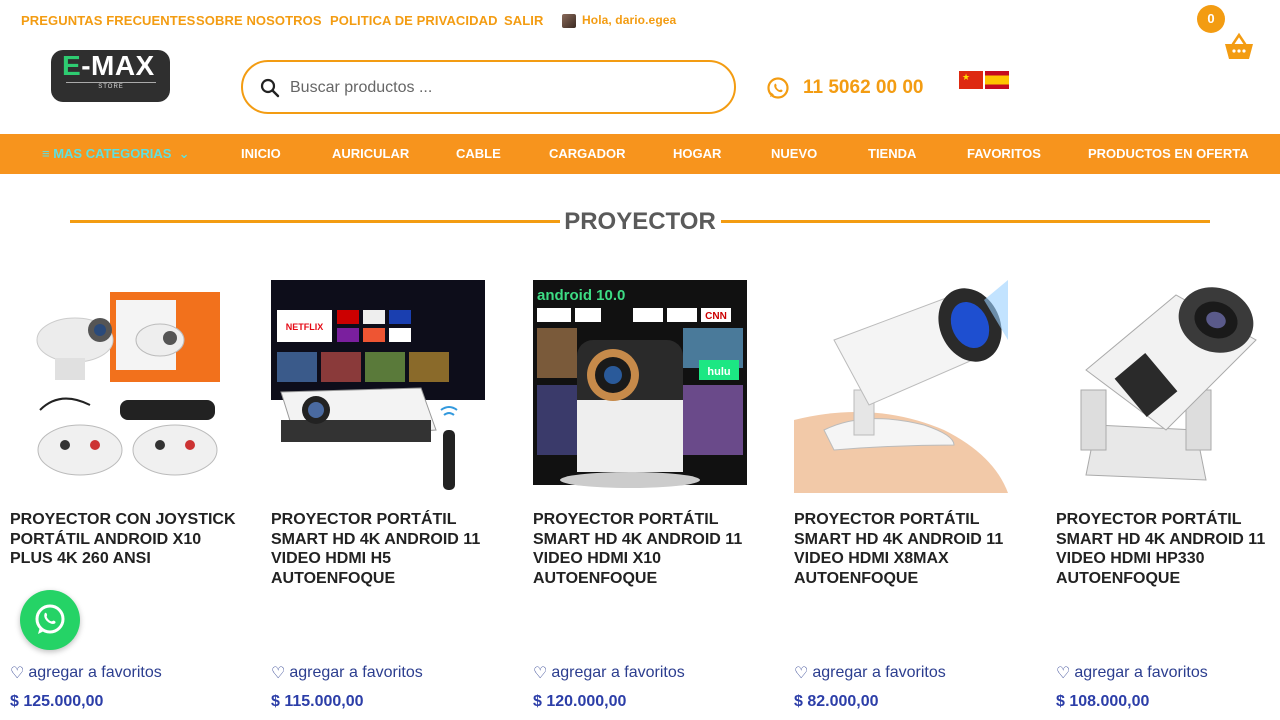  What do you see at coordinates (414, 20) in the screenshot?
I see `privacy-link: POLITICA DE PRIVACIDAD` at bounding box center [414, 20].